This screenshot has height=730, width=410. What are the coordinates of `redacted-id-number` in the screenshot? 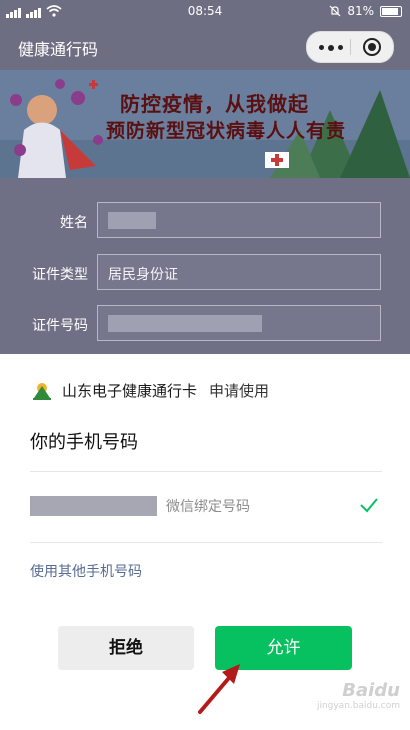 It's located at (185, 323).